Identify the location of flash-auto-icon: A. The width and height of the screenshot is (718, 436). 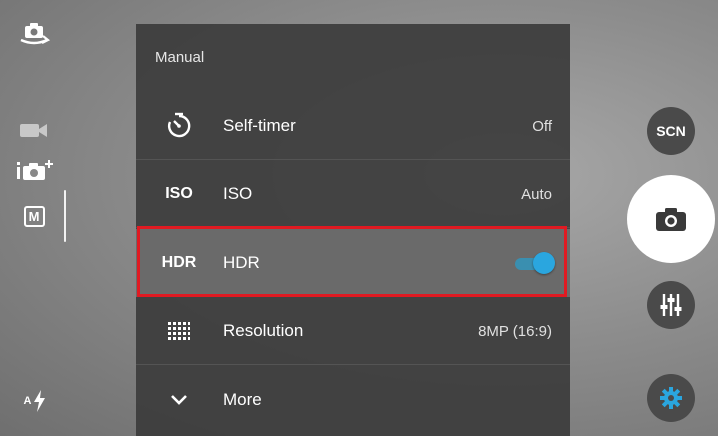
(35, 401).